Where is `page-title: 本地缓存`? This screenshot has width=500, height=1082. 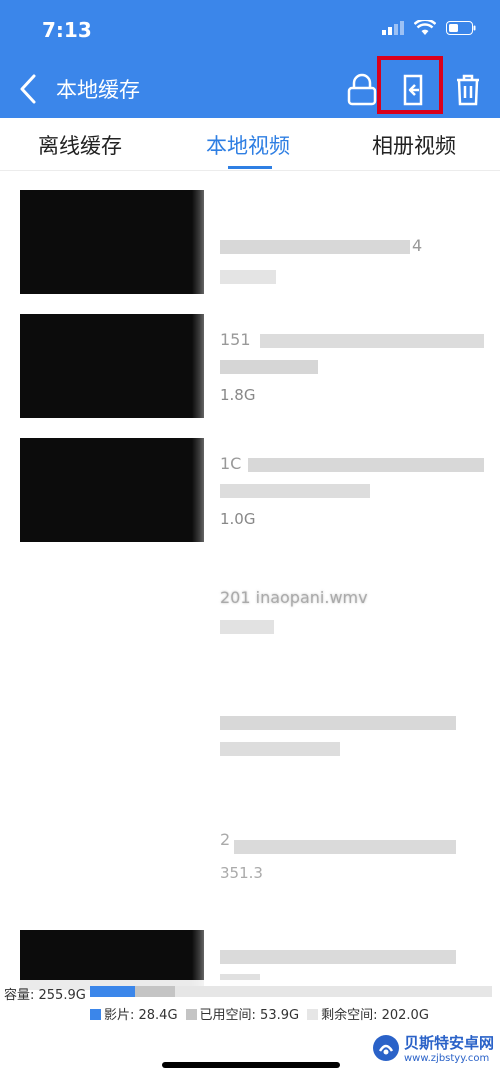
page-title: 本地缓存 is located at coordinates (98, 90).